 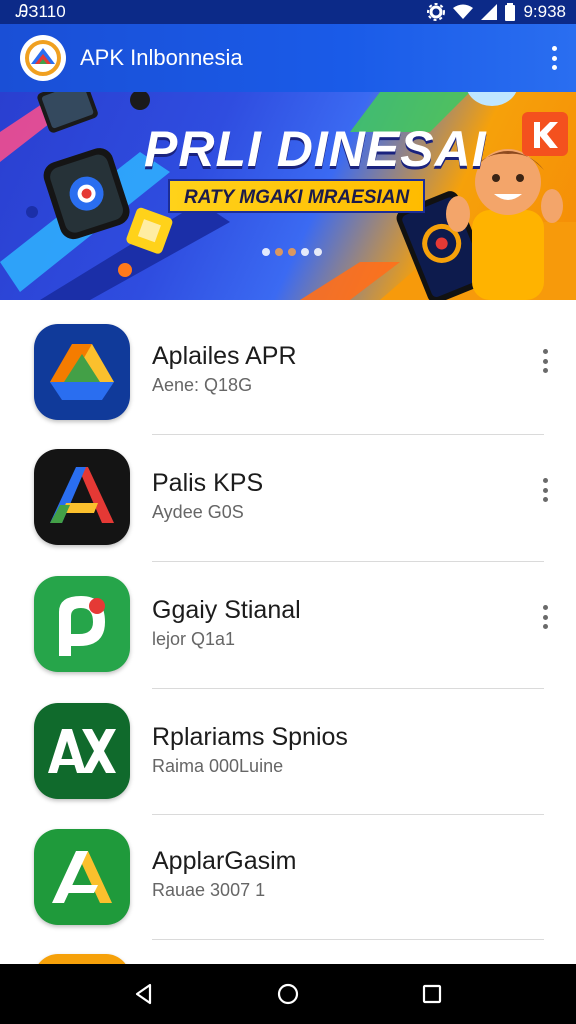 I want to click on app-name: Rplariams Spnios, so click(x=250, y=737).